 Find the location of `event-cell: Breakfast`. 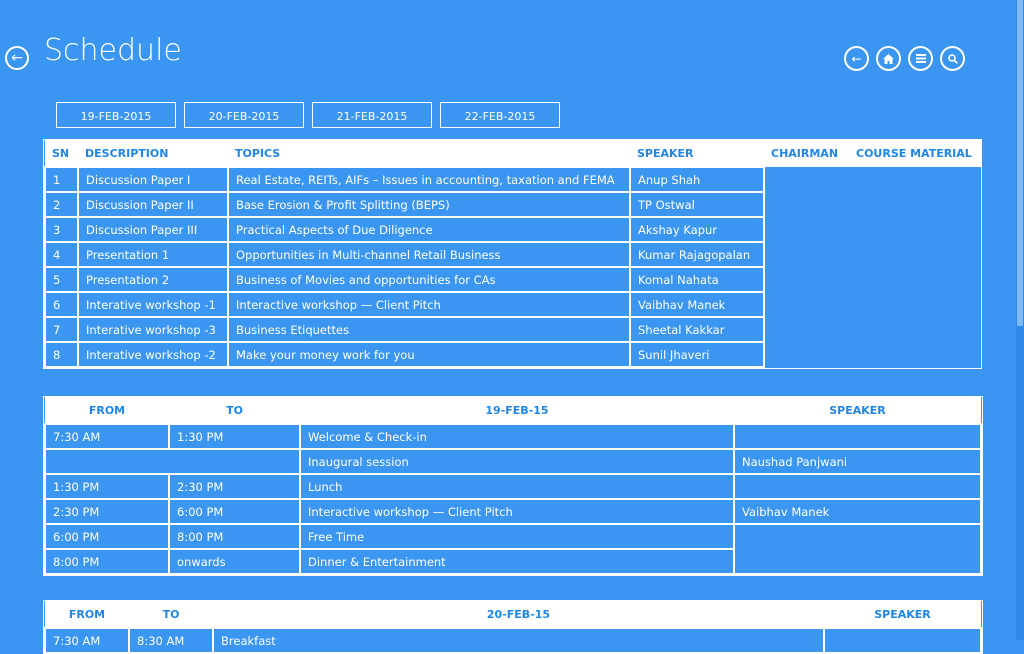

event-cell: Breakfast is located at coordinates (518, 640).